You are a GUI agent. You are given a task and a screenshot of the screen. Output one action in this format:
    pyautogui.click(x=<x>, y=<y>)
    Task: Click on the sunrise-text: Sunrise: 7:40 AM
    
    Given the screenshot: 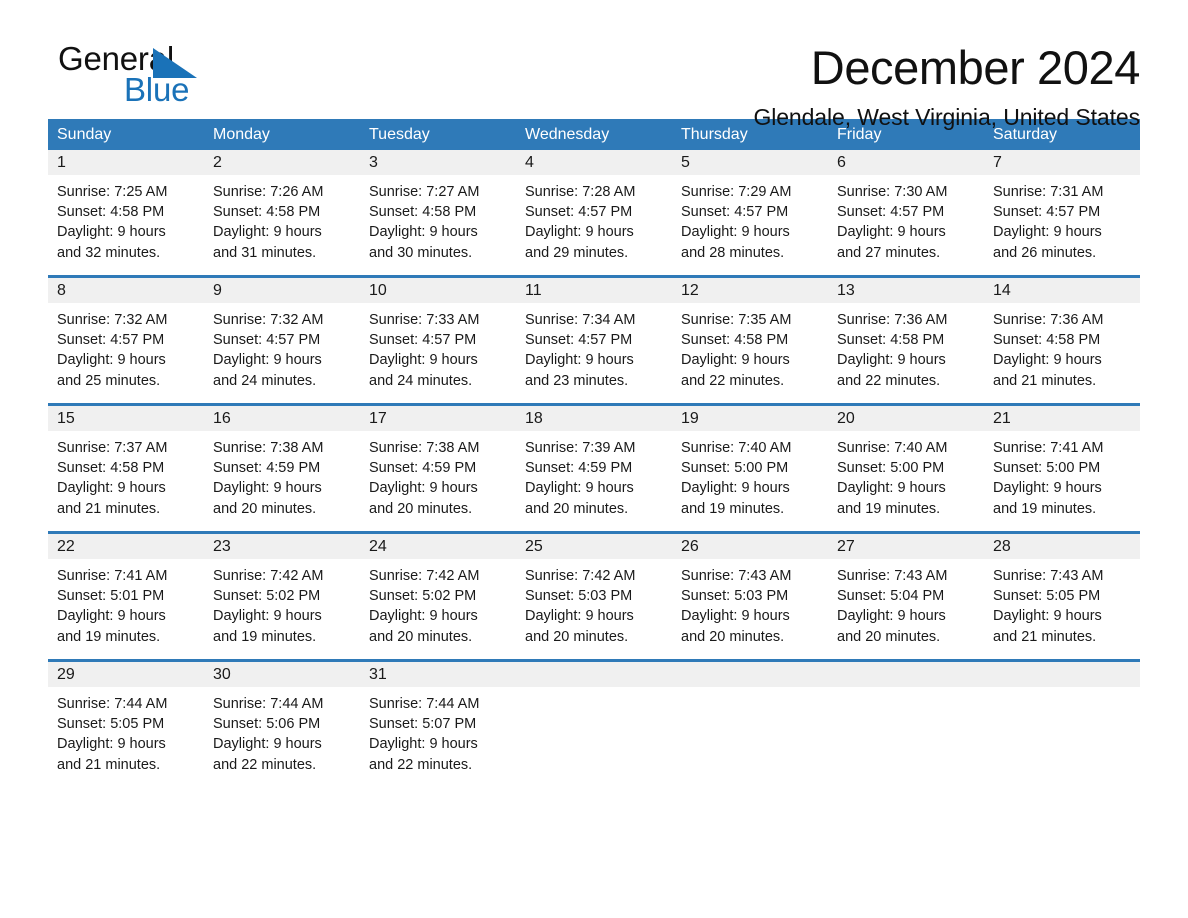 What is the action you would take?
    pyautogui.click(x=736, y=448)
    